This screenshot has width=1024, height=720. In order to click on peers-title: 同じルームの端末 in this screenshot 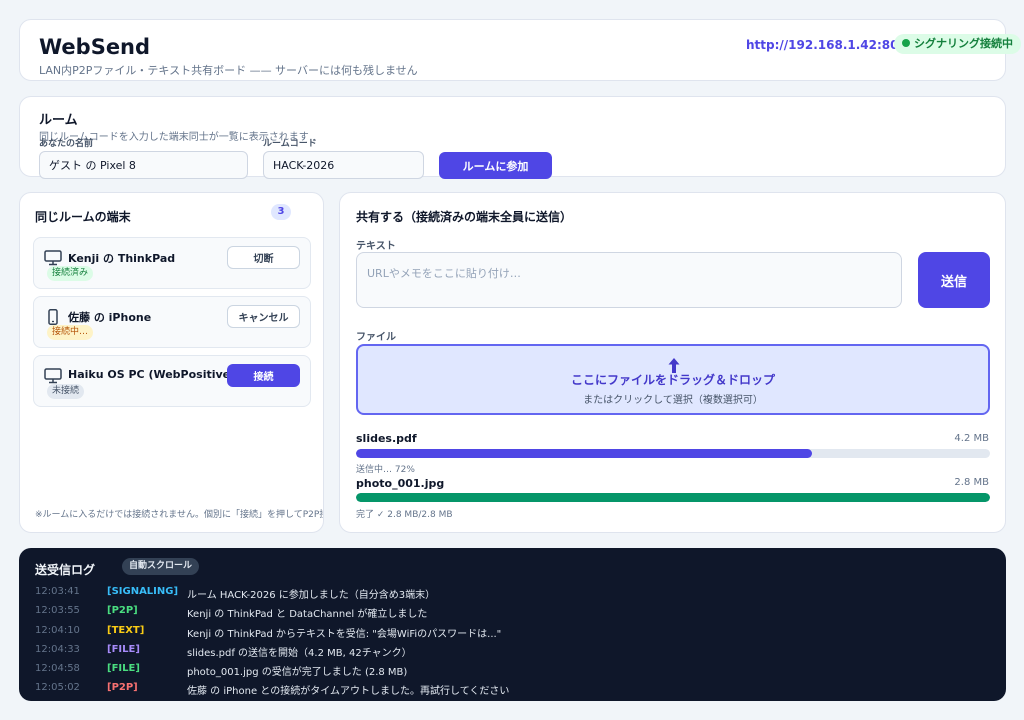, I will do `click(83, 217)`.